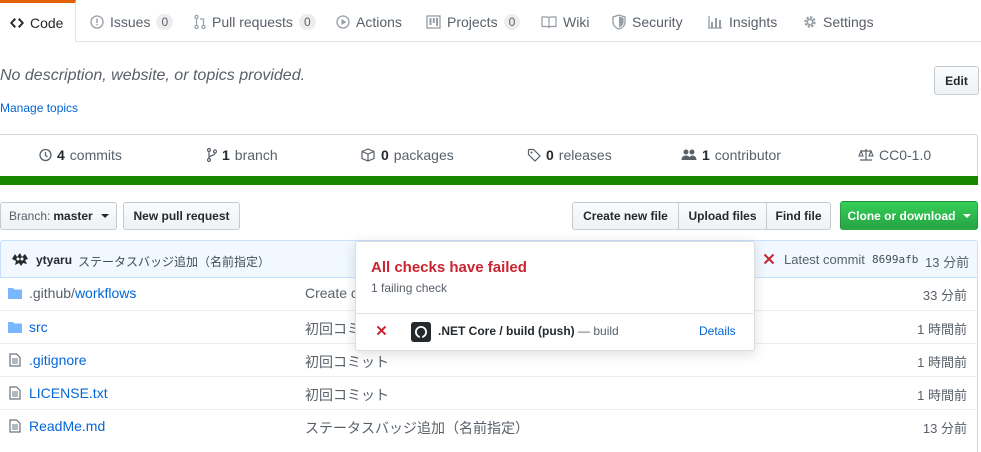  Describe the element at coordinates (45, 155) in the screenshot. I see `history-icon` at that location.